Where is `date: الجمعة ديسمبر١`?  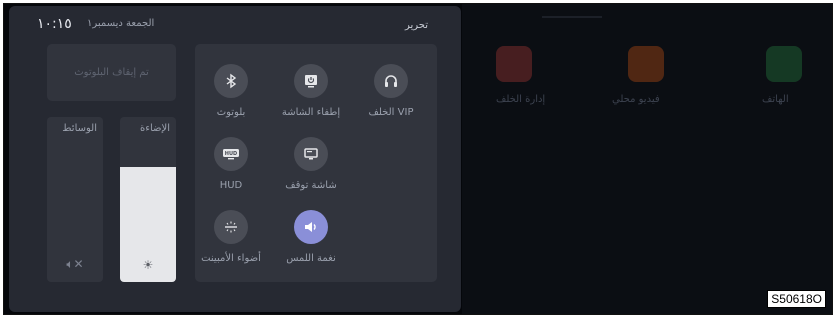
date: الجمعة ديسمبر١ is located at coordinates (121, 23).